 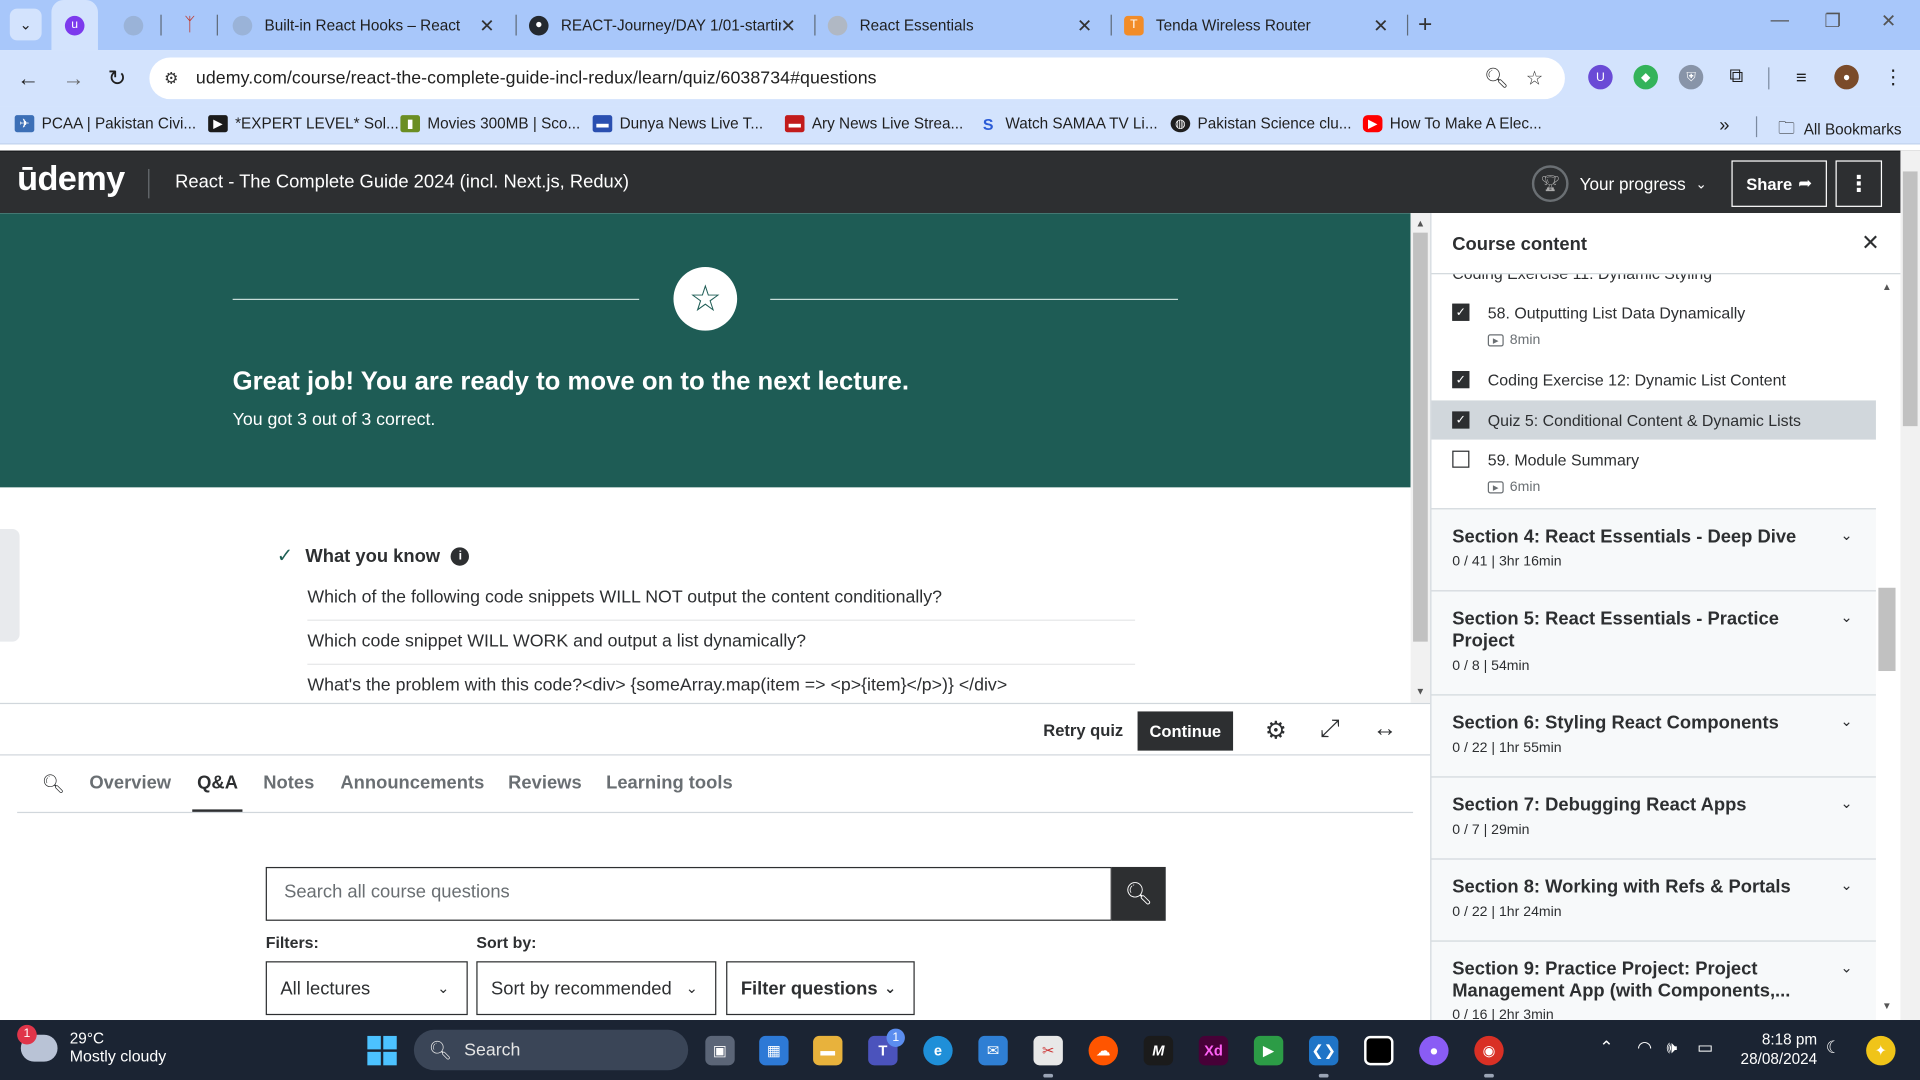 I want to click on bookmark-star-icon: ☆, so click(x=1535, y=78).